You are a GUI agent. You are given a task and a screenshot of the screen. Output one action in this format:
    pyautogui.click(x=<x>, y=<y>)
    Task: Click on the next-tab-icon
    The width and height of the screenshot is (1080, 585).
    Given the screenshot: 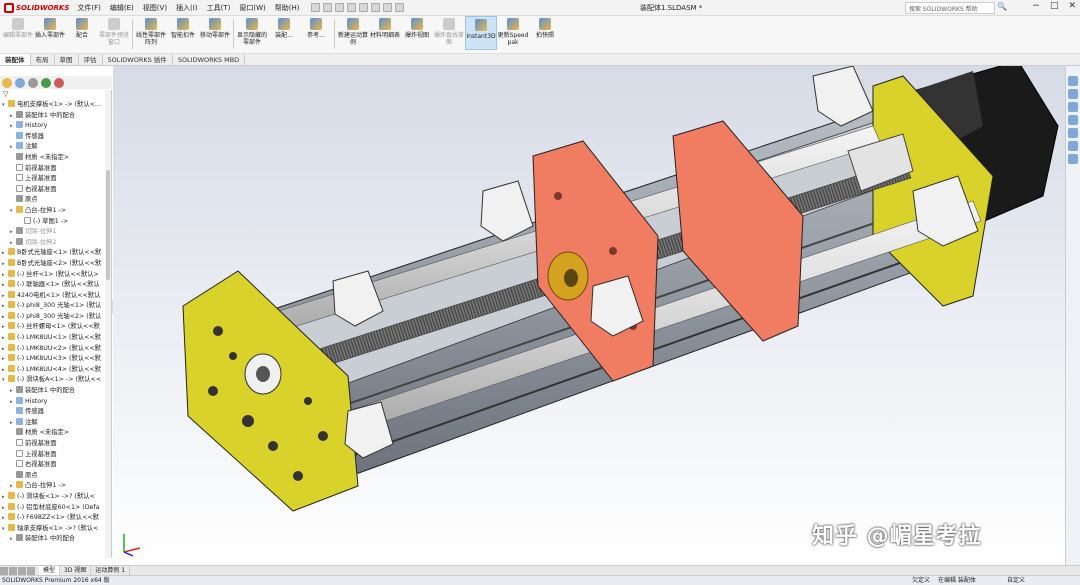 What is the action you would take?
    pyautogui.click(x=22, y=570)
    